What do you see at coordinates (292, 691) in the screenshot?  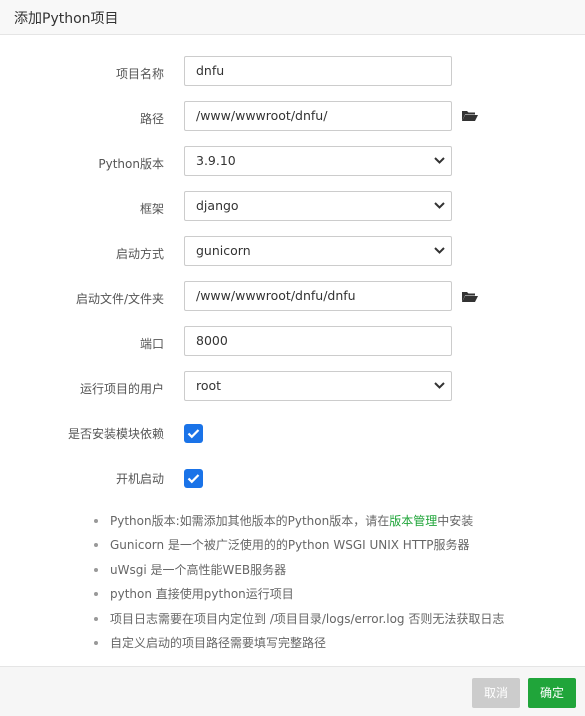 I see `dialog-footer: 取消 确定` at bounding box center [292, 691].